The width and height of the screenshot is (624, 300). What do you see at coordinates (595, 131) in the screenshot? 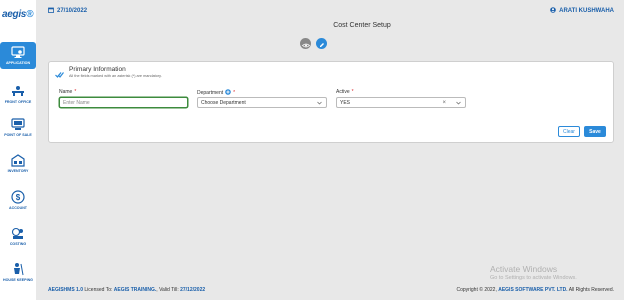
I see `save-button: Save` at bounding box center [595, 131].